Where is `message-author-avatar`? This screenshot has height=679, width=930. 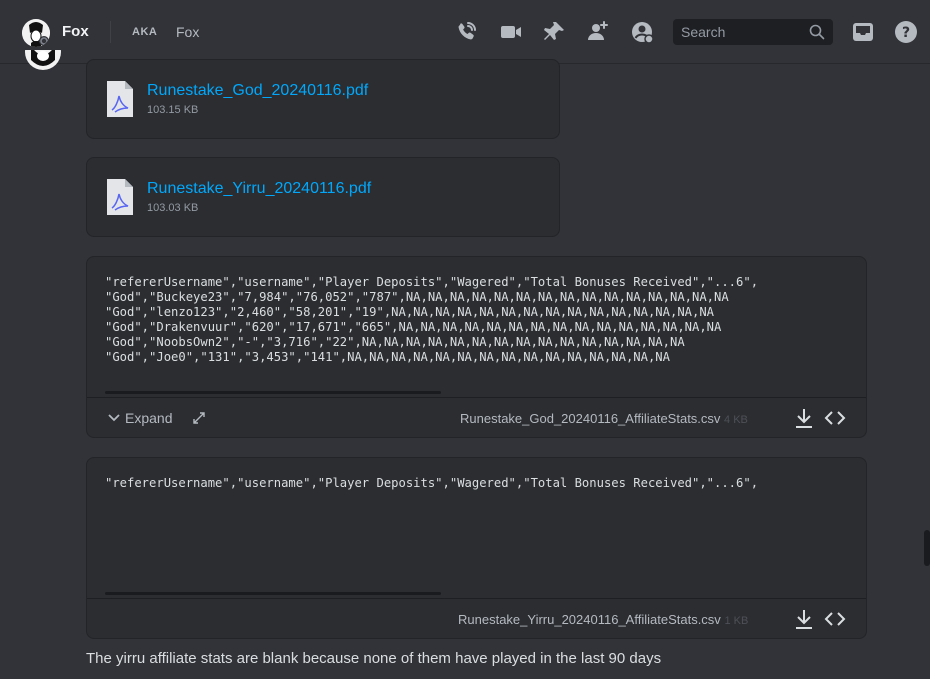 message-author-avatar is located at coordinates (43, 61).